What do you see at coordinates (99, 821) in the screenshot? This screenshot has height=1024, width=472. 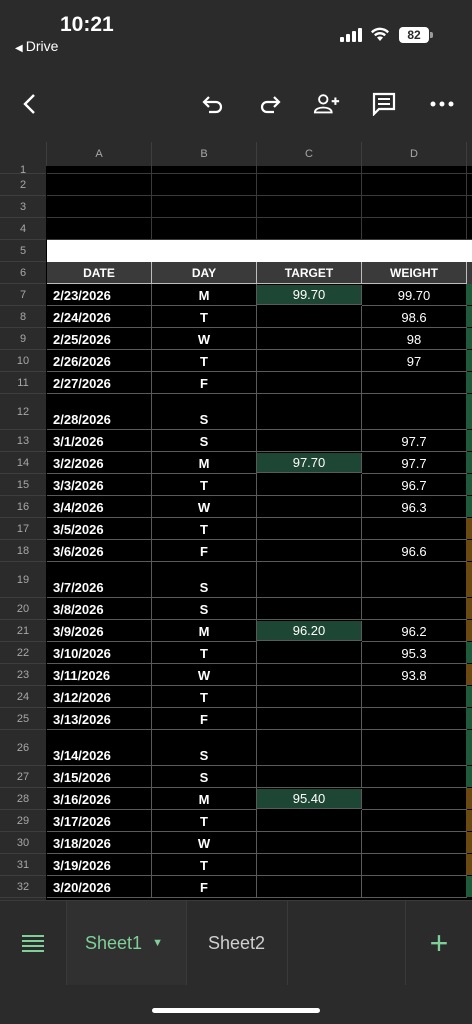 I see `date-cell: 3/17/2026` at bounding box center [99, 821].